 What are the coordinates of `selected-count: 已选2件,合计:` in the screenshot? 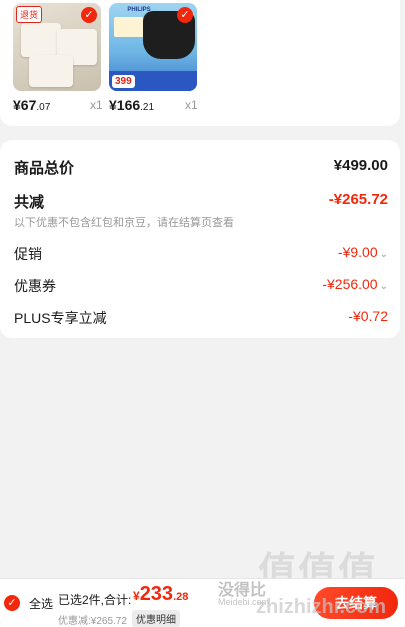 It's located at (95, 600).